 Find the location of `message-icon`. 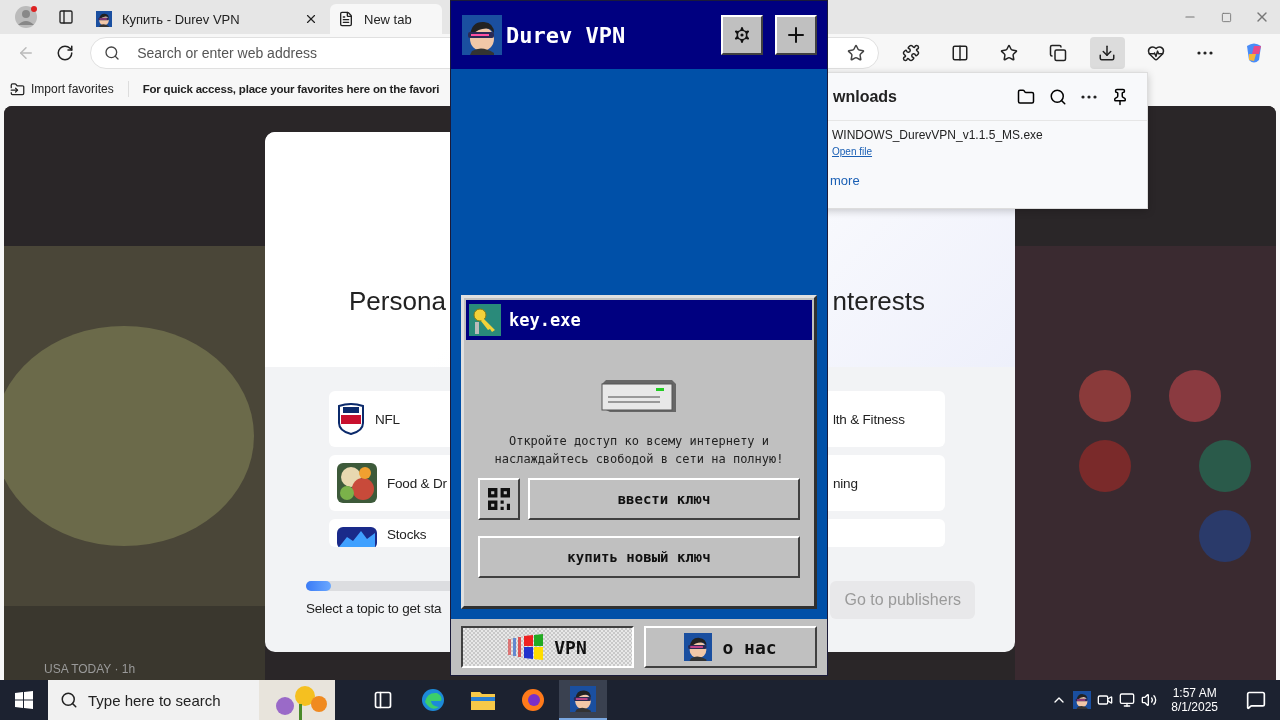

message-icon is located at coordinates (1256, 700).